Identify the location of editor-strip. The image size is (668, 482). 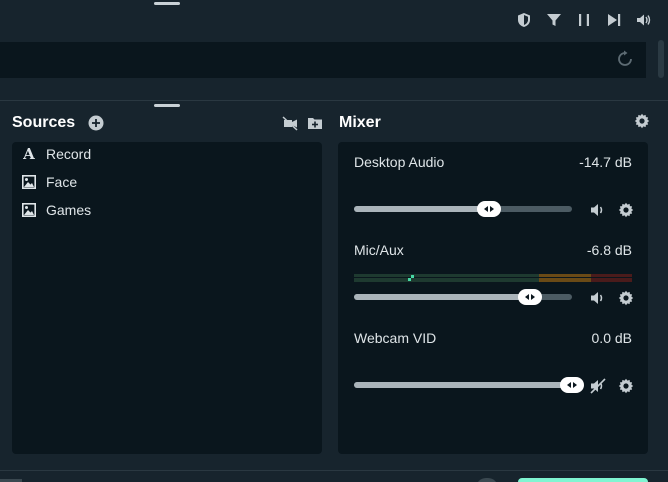
(334, 70).